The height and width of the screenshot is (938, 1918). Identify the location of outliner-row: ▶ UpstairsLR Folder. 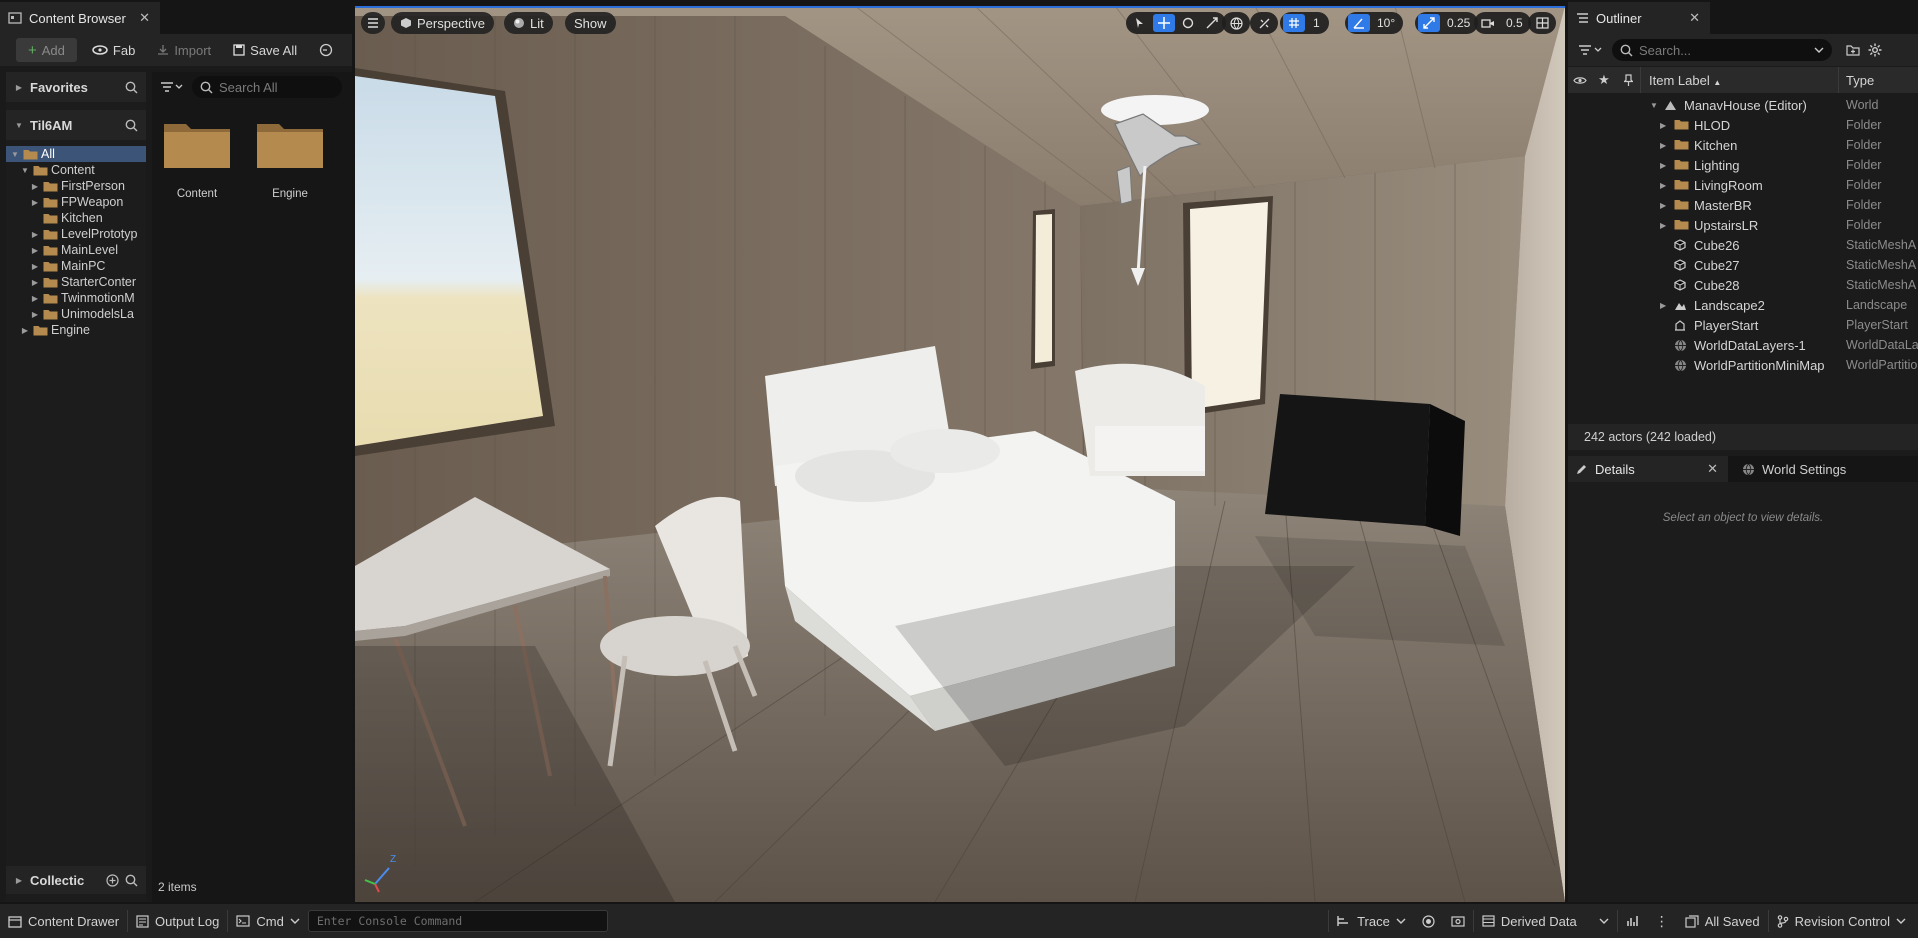
(1743, 225).